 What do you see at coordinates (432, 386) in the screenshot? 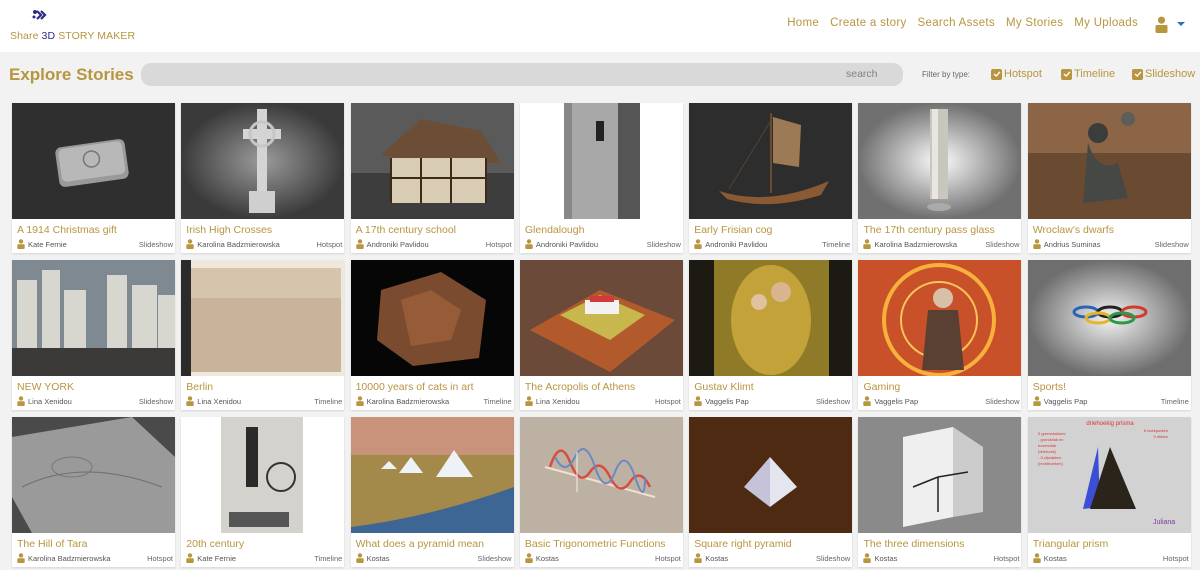
I see `story-title: 10000 years of cats in art` at bounding box center [432, 386].